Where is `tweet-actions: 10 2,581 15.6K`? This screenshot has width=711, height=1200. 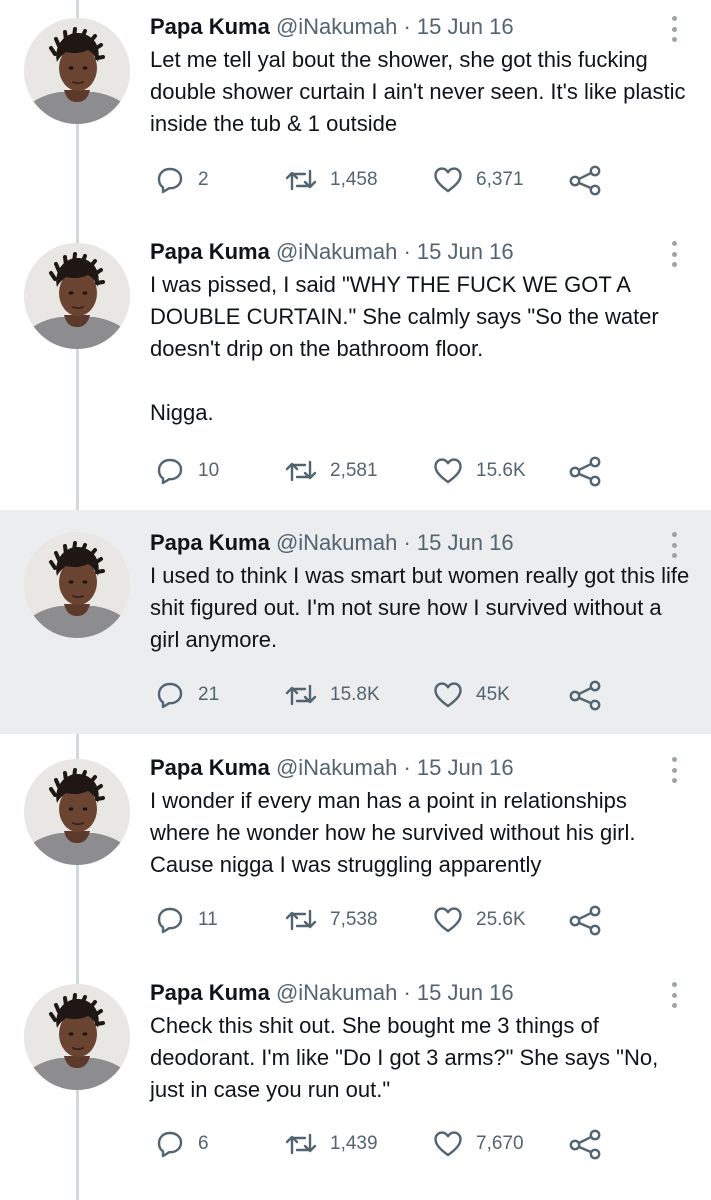
tweet-actions: 10 2,581 15.6K is located at coordinates (389, 471).